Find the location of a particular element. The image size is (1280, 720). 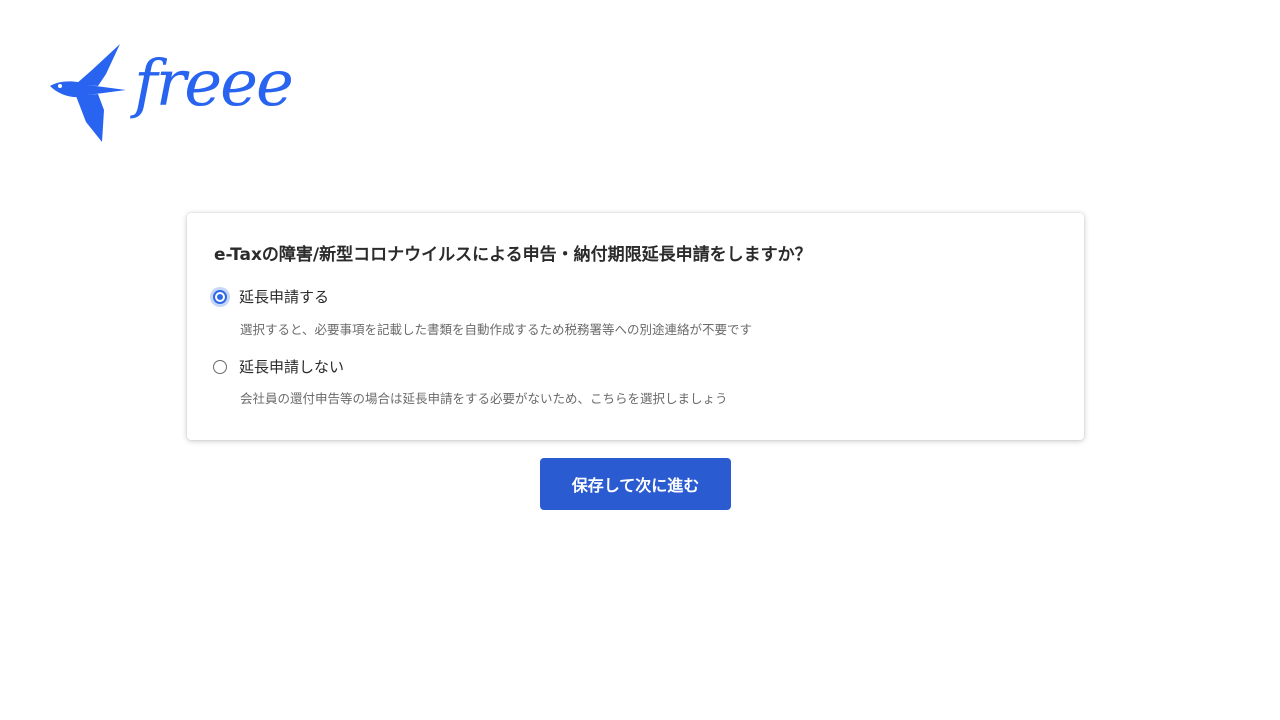

bird-logo-icon is located at coordinates (88, 93).